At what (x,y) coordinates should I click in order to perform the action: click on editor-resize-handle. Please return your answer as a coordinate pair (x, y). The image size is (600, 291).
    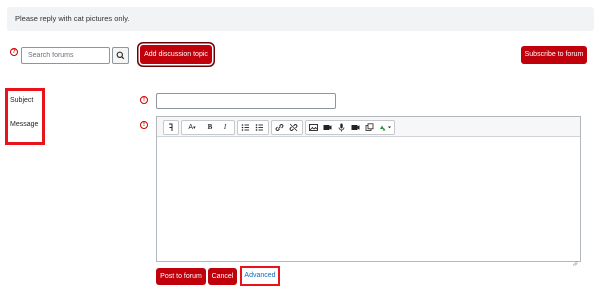
    Looking at the image, I should click on (575, 259).